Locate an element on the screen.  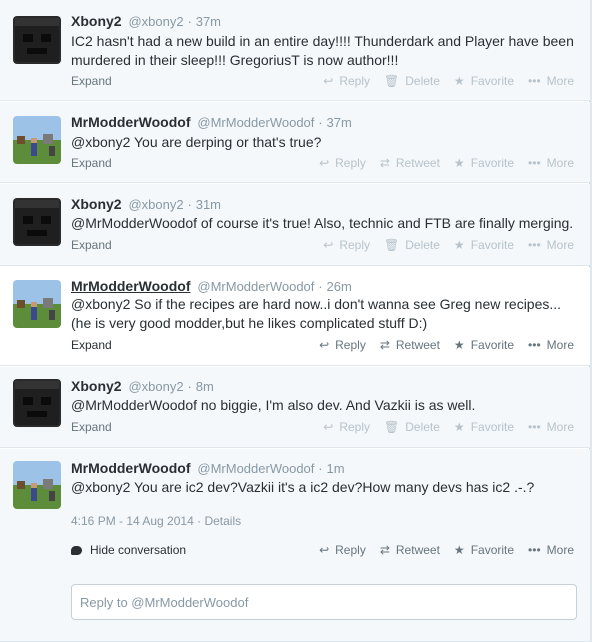
retweet-icon: ⇄ is located at coordinates (384, 550).